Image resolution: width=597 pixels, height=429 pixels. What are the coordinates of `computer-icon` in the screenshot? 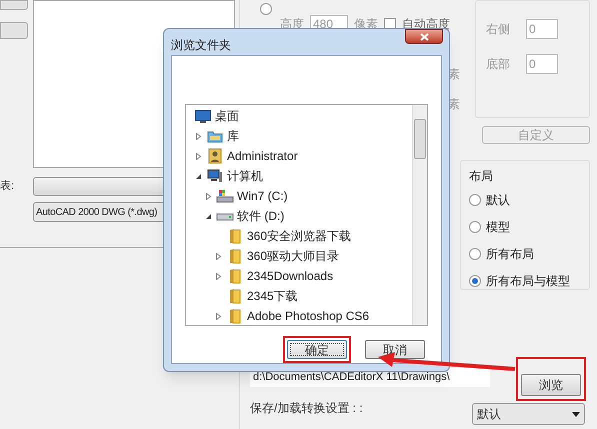 It's located at (215, 176).